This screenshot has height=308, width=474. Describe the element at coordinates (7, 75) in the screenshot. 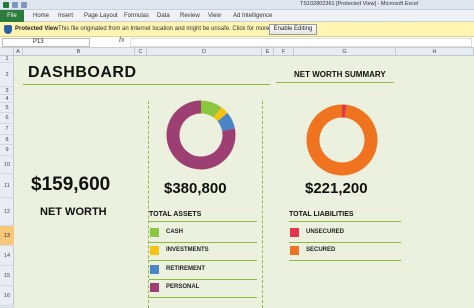

I see `row-header: 2` at that location.